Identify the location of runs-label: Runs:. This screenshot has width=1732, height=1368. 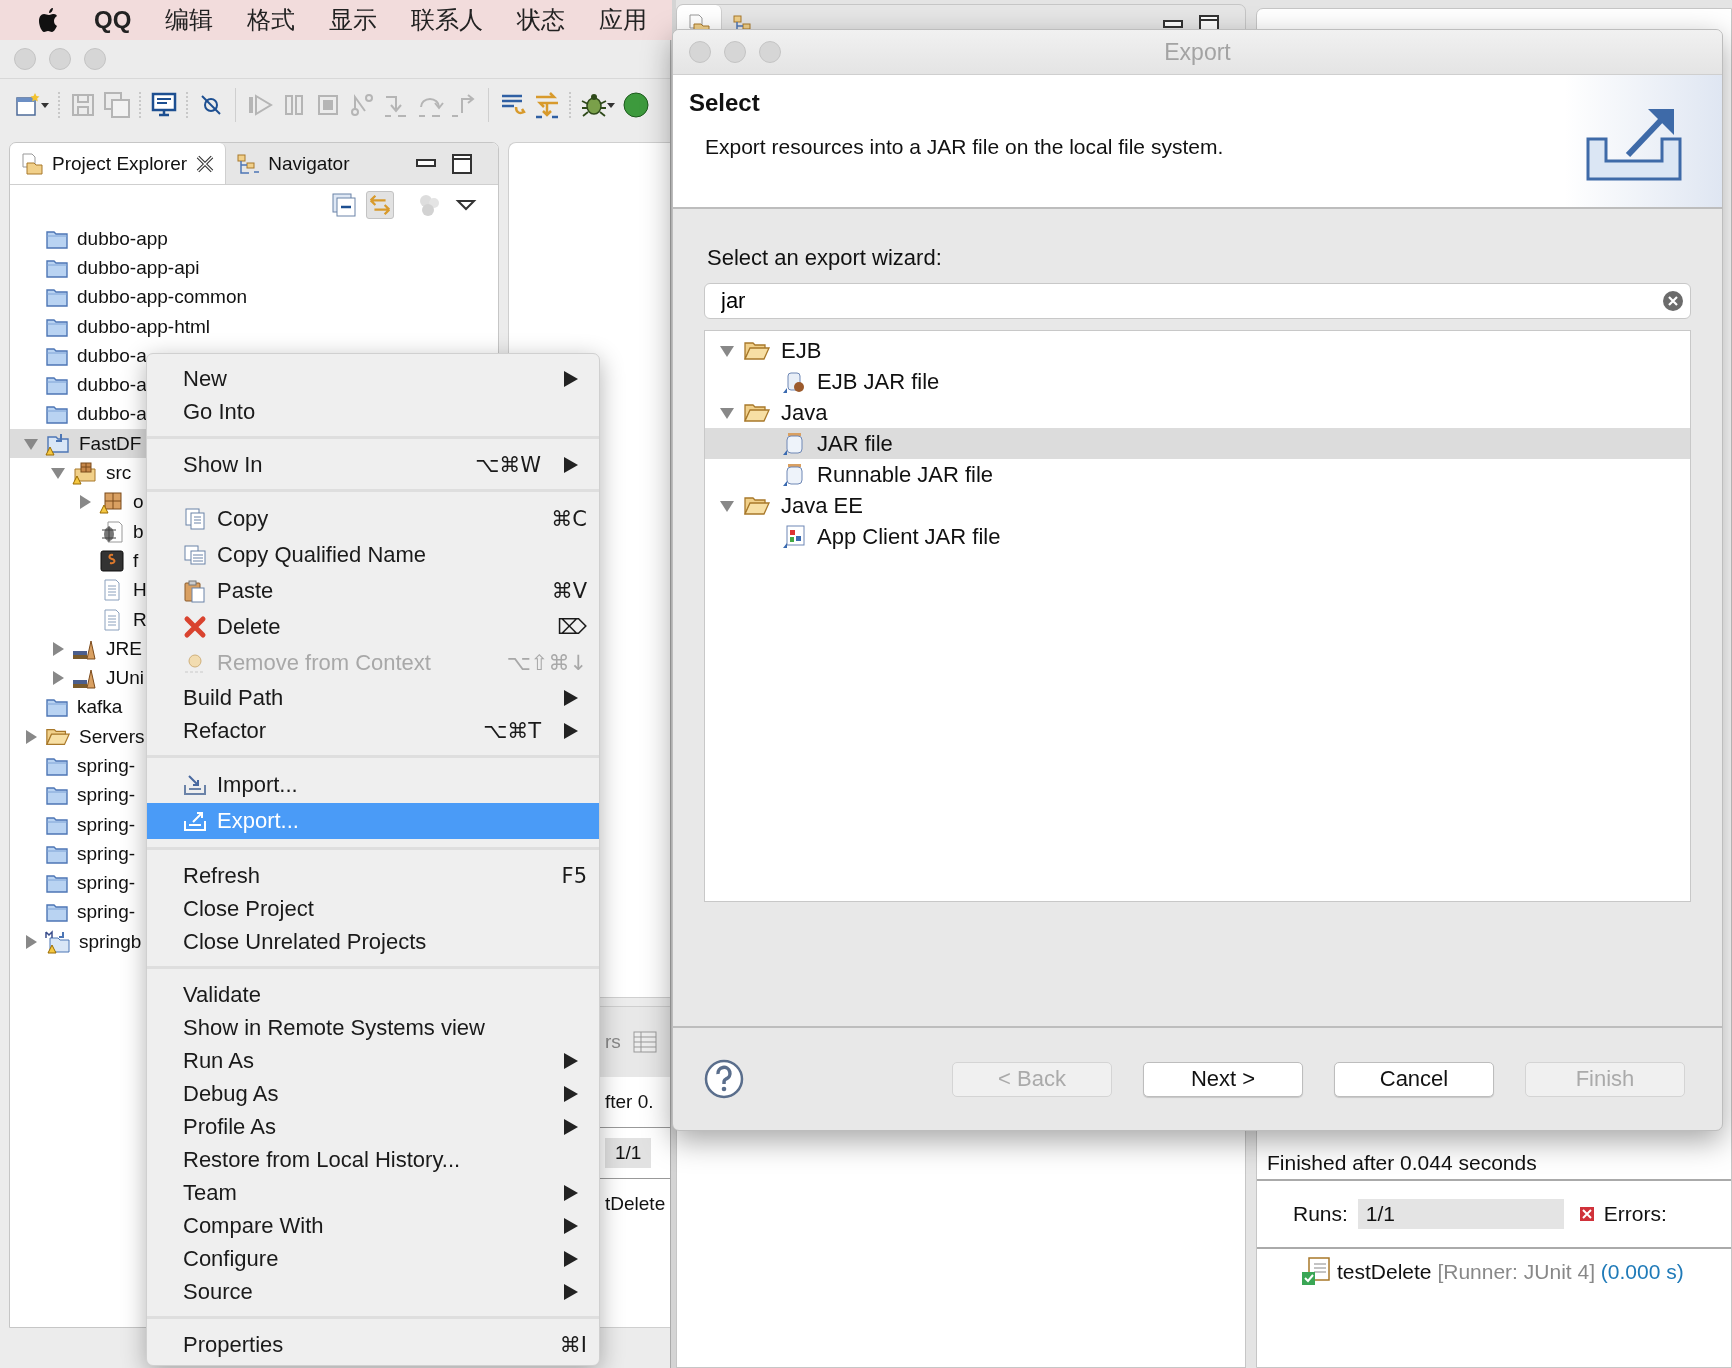
(1320, 1214).